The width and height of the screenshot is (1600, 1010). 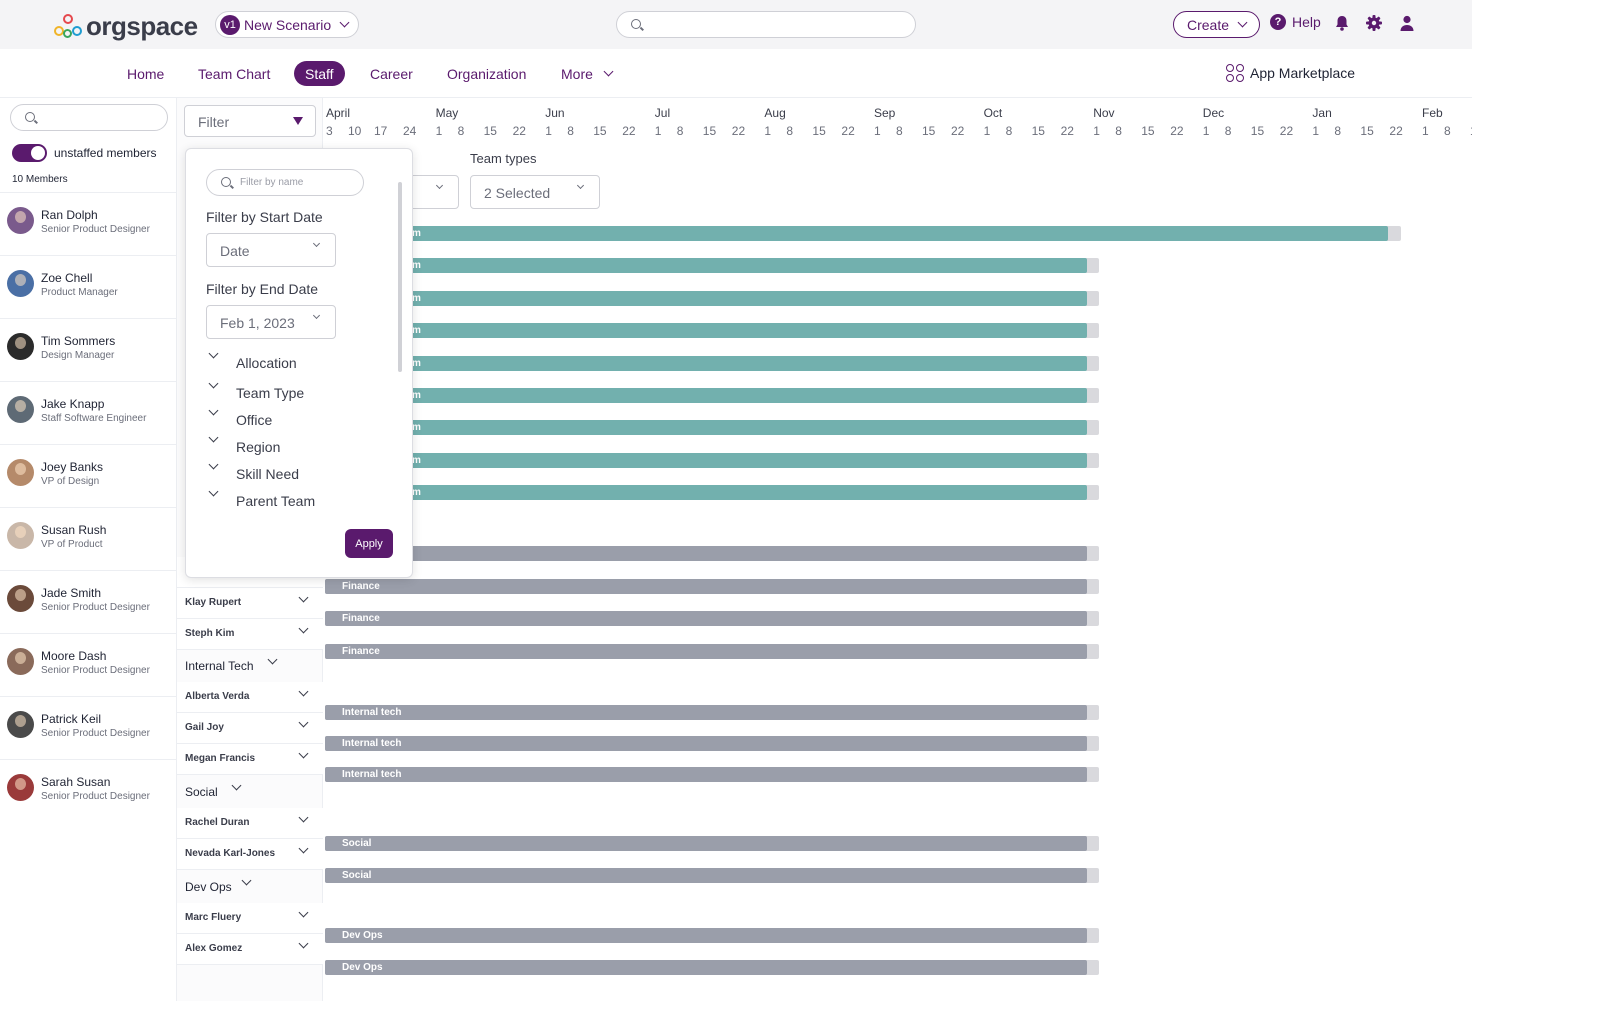 What do you see at coordinates (400, 277) in the screenshot?
I see `scrollbar-thumb` at bounding box center [400, 277].